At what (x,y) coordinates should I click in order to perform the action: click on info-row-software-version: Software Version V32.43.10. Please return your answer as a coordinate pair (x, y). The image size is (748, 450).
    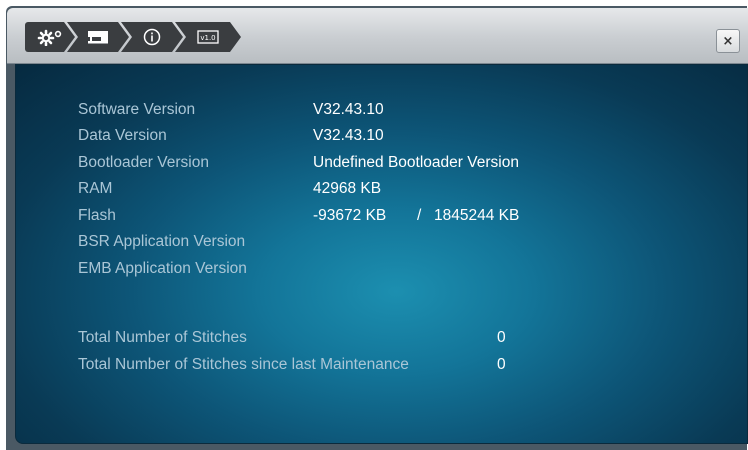
    Looking at the image, I should click on (231, 110).